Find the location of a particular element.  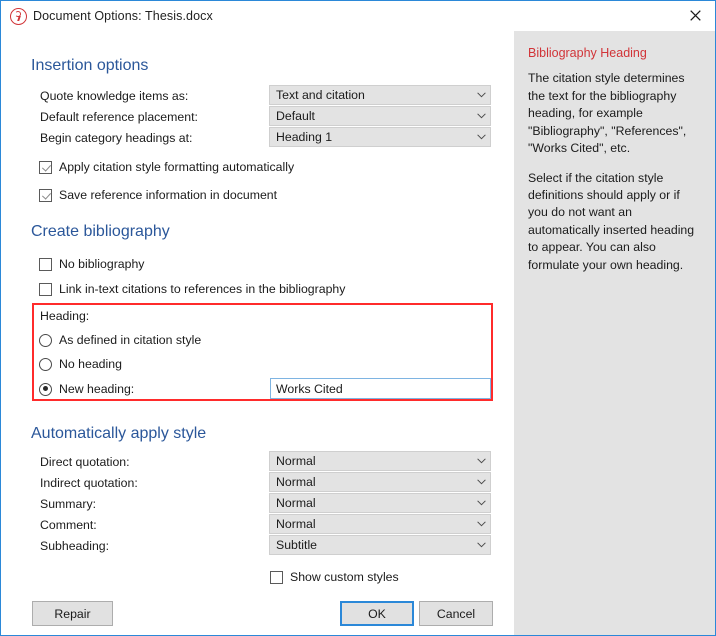

dropdown-value: Heading 1 is located at coordinates (304, 137).